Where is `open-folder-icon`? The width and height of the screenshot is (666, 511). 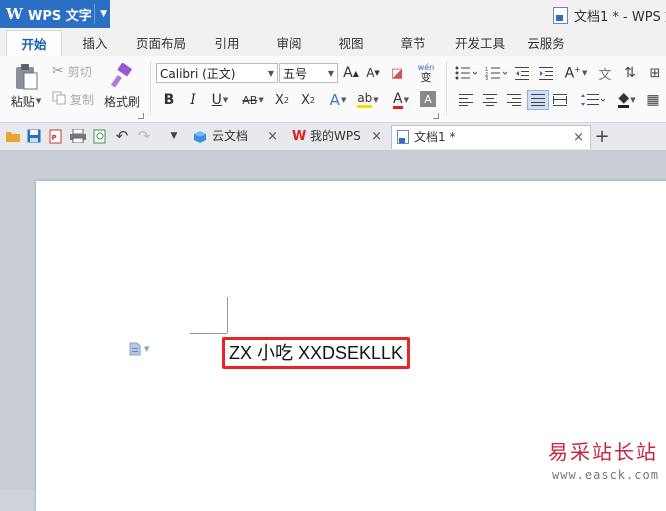 open-folder-icon is located at coordinates (13, 136).